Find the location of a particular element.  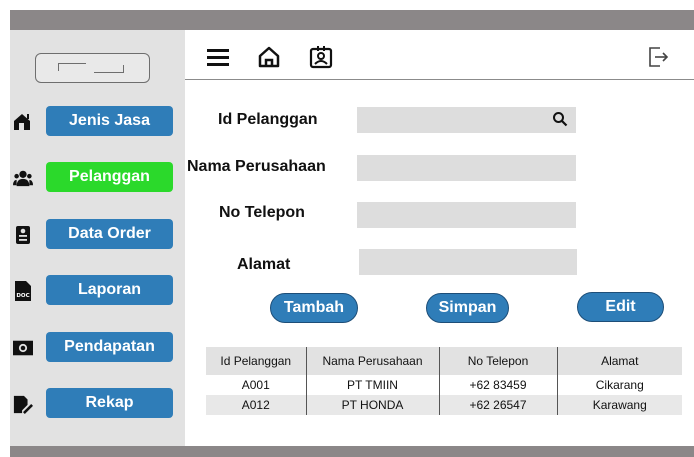

window-bottom is located at coordinates (352, 451).